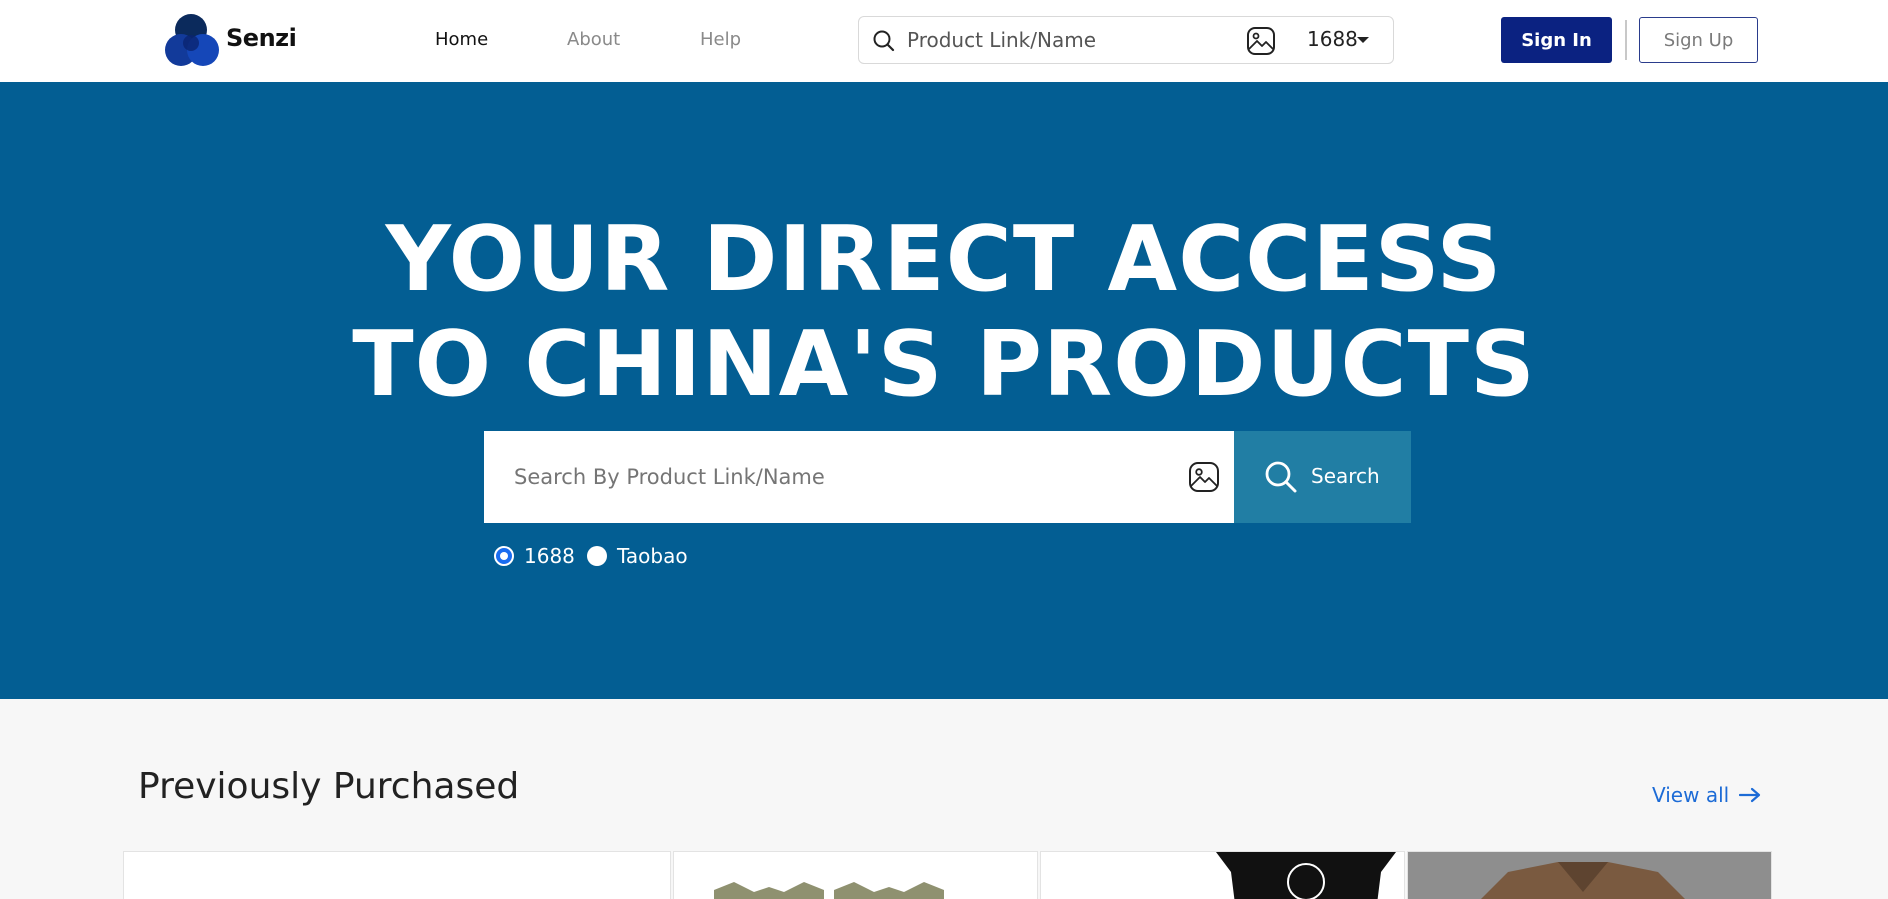 The image size is (1888, 899). Describe the element at coordinates (593, 39) in the screenshot. I see `nav-about: About` at that location.